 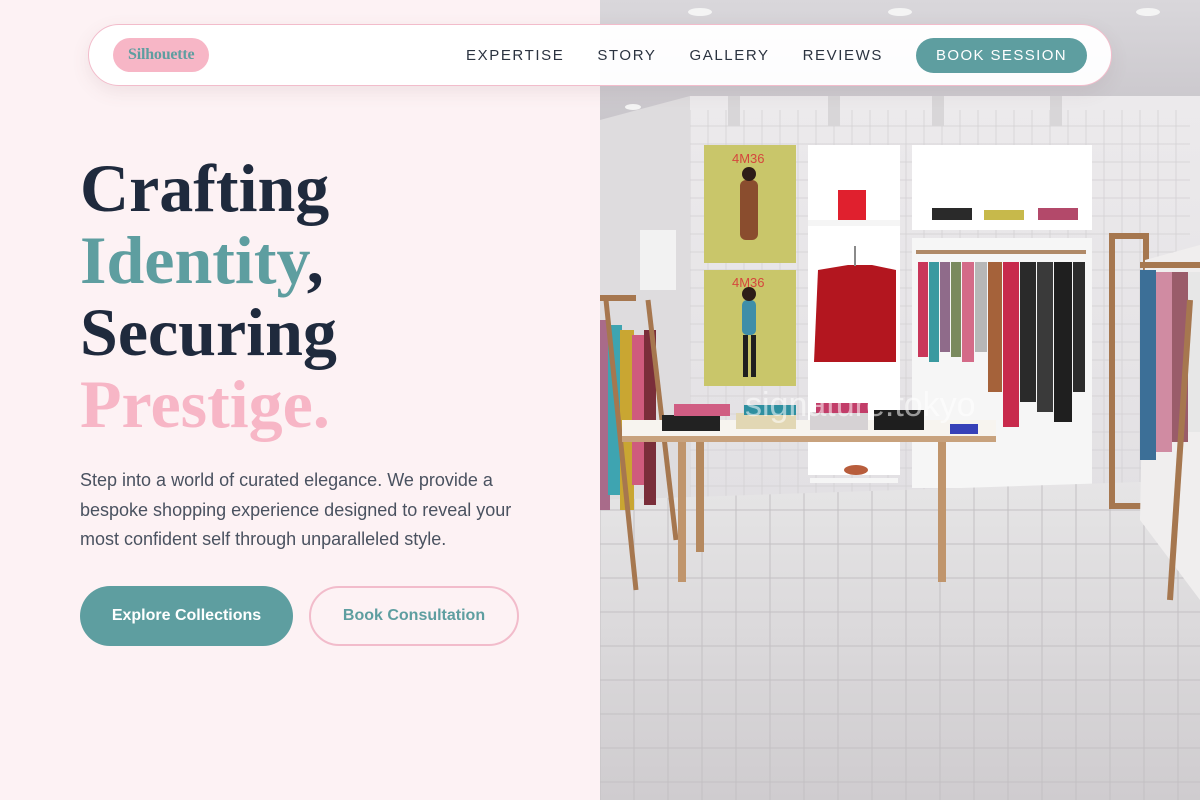 I want to click on nav-link-reviews: REVIEWS, so click(x=843, y=55).